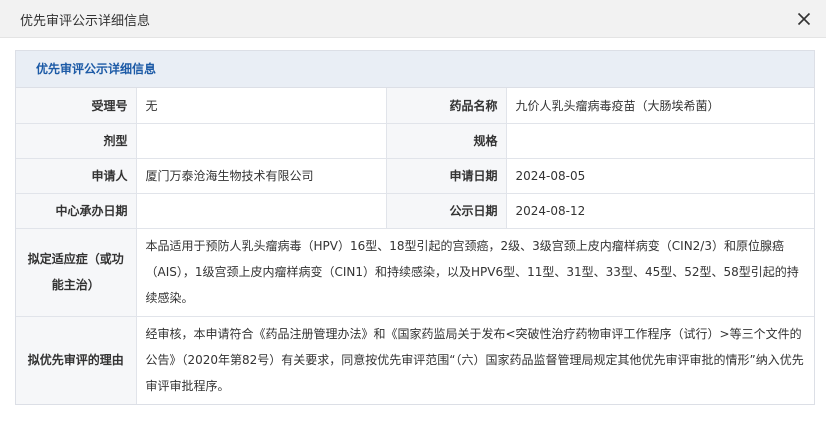 The width and height of the screenshot is (826, 421). What do you see at coordinates (76, 359) in the screenshot?
I see `reason-label: 拟优先审评的理由` at bounding box center [76, 359].